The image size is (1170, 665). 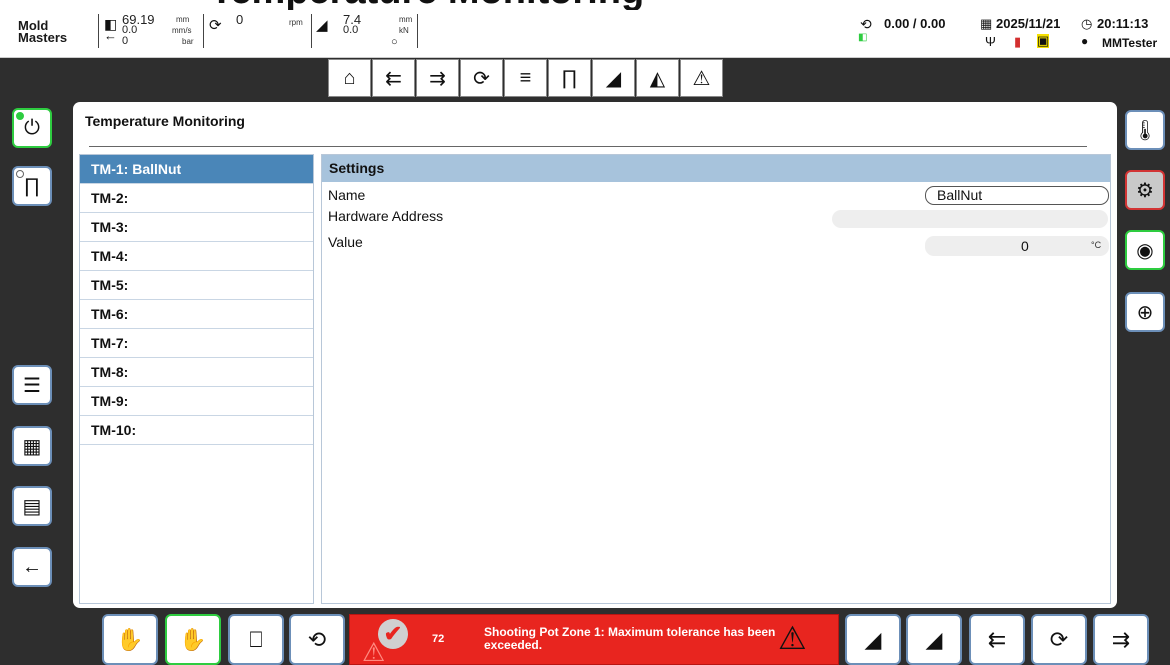 I want to click on clamp-close-icon: ◢, so click(x=934, y=639).